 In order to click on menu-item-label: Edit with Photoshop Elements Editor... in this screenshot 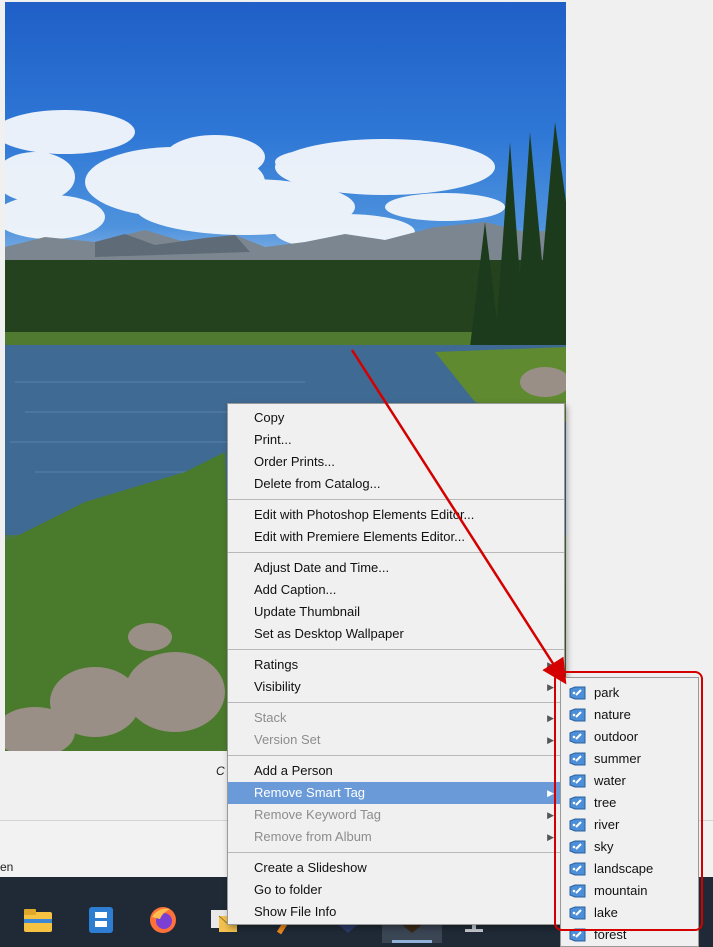, I will do `click(364, 514)`.